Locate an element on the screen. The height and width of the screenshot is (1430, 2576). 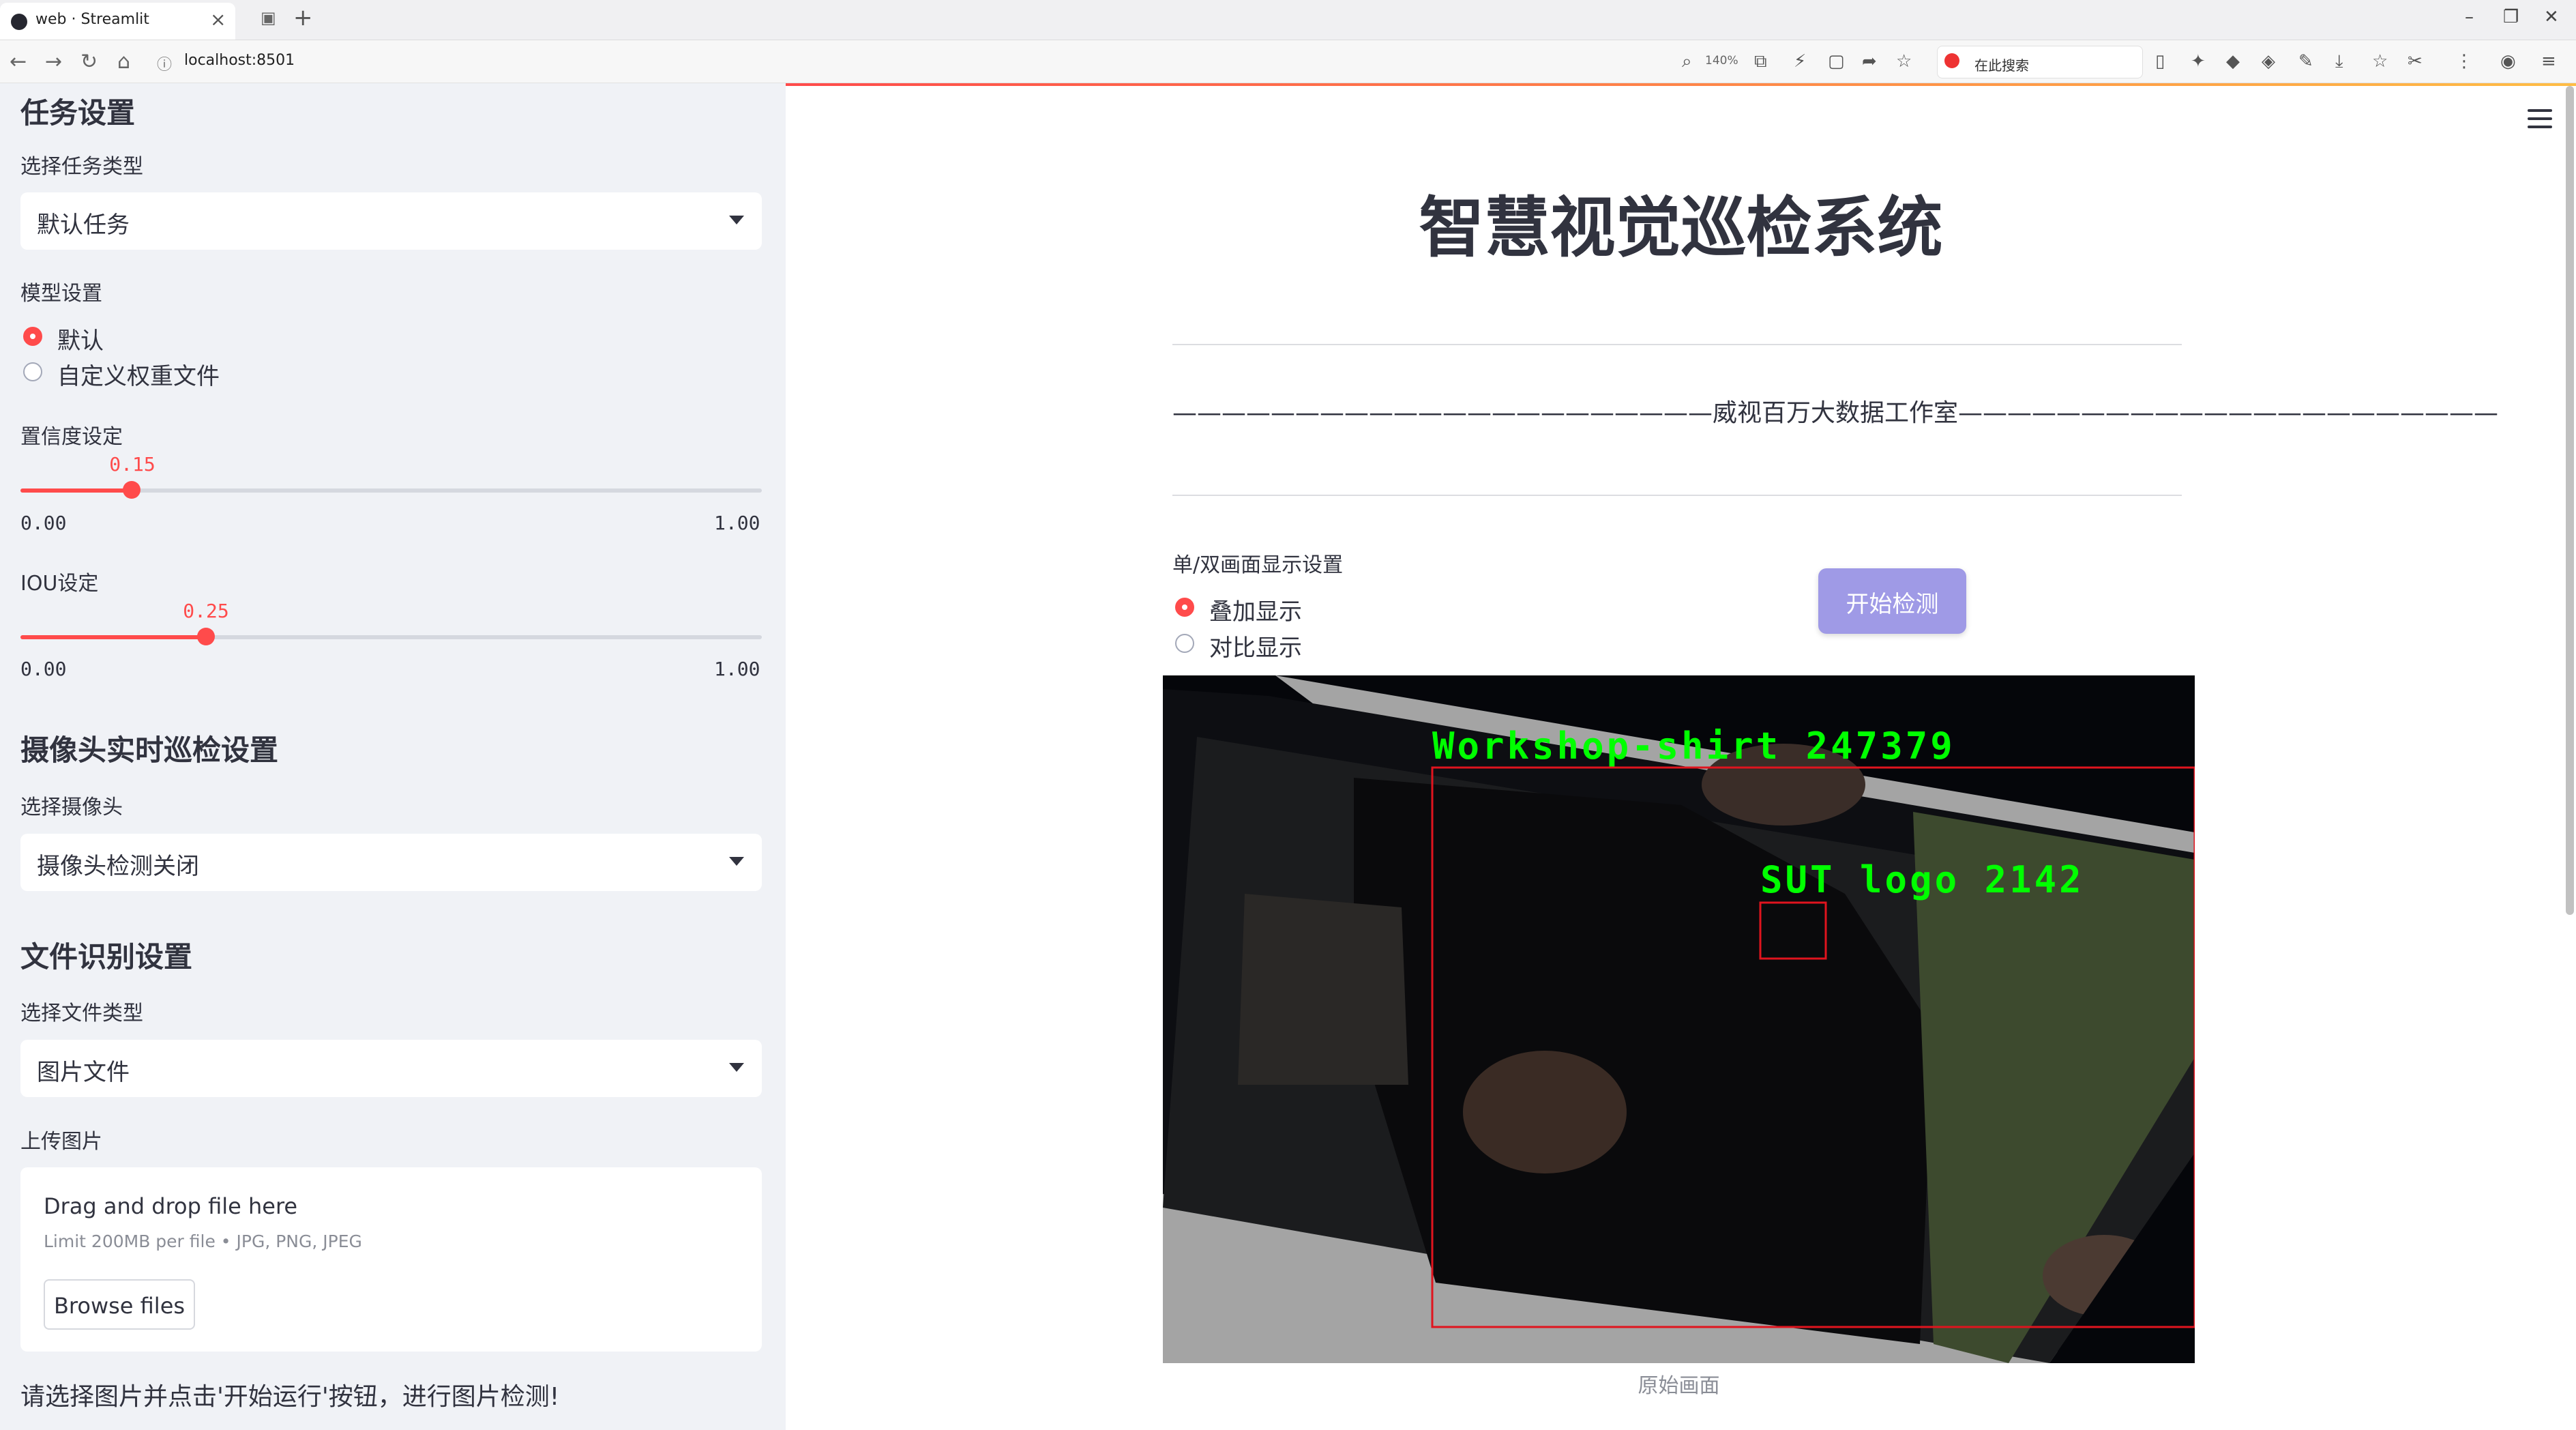
confidence-max: 1.00 is located at coordinates (737, 523).